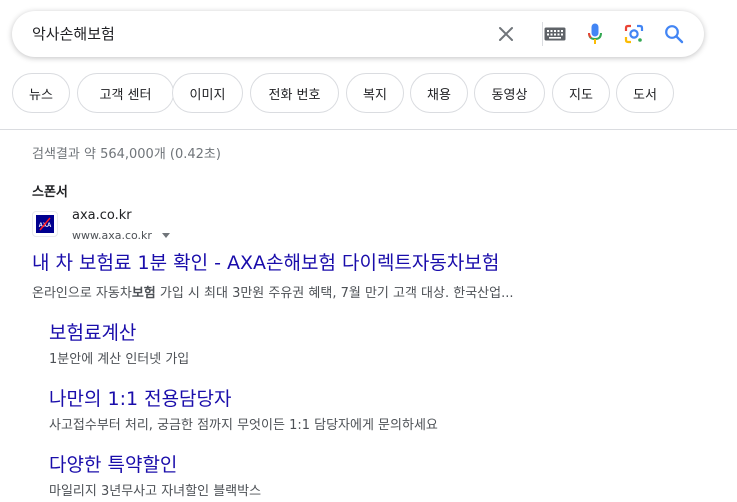 The width and height of the screenshot is (737, 502). What do you see at coordinates (506, 34) in the screenshot?
I see `close-icon` at bounding box center [506, 34].